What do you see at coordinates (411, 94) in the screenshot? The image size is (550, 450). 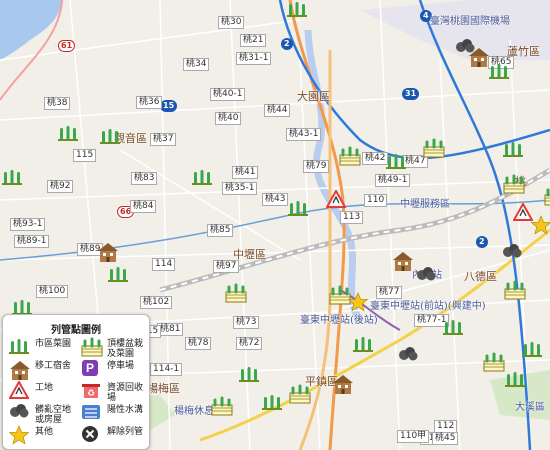 I see `freeway-31-shield: 31` at bounding box center [411, 94].